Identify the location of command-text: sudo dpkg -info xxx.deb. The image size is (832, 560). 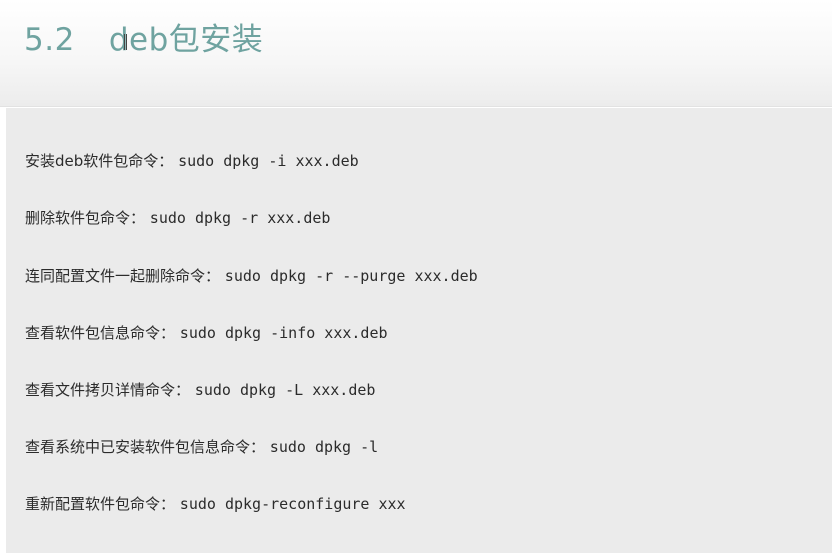
(283, 333).